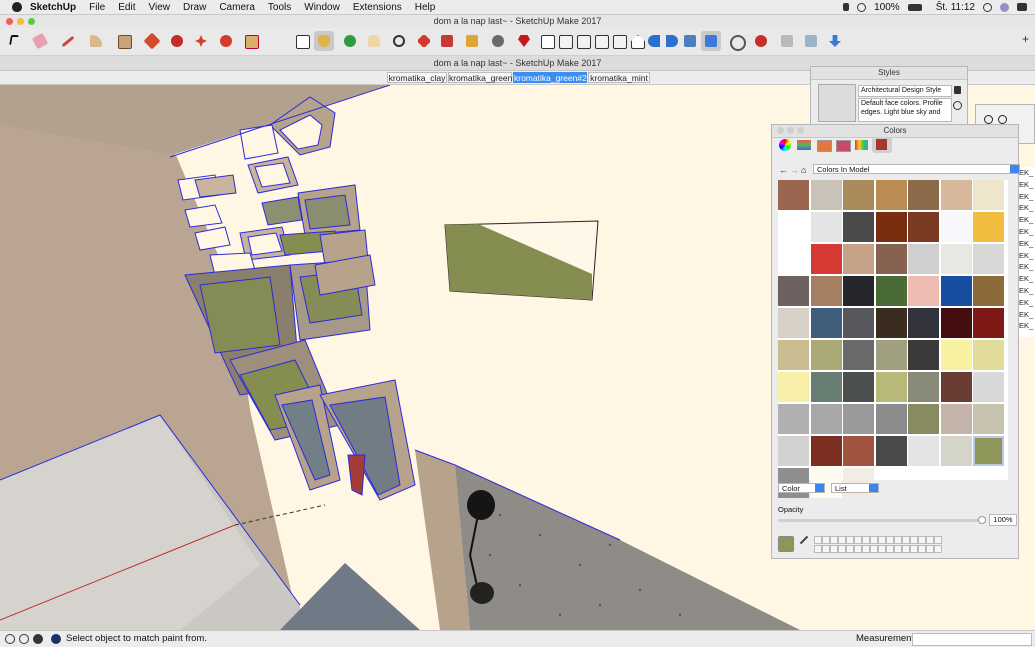 The height and width of the screenshot is (647, 1035). Describe the element at coordinates (53, 7) in the screenshot. I see `menu-app-name: SketchUp` at that location.